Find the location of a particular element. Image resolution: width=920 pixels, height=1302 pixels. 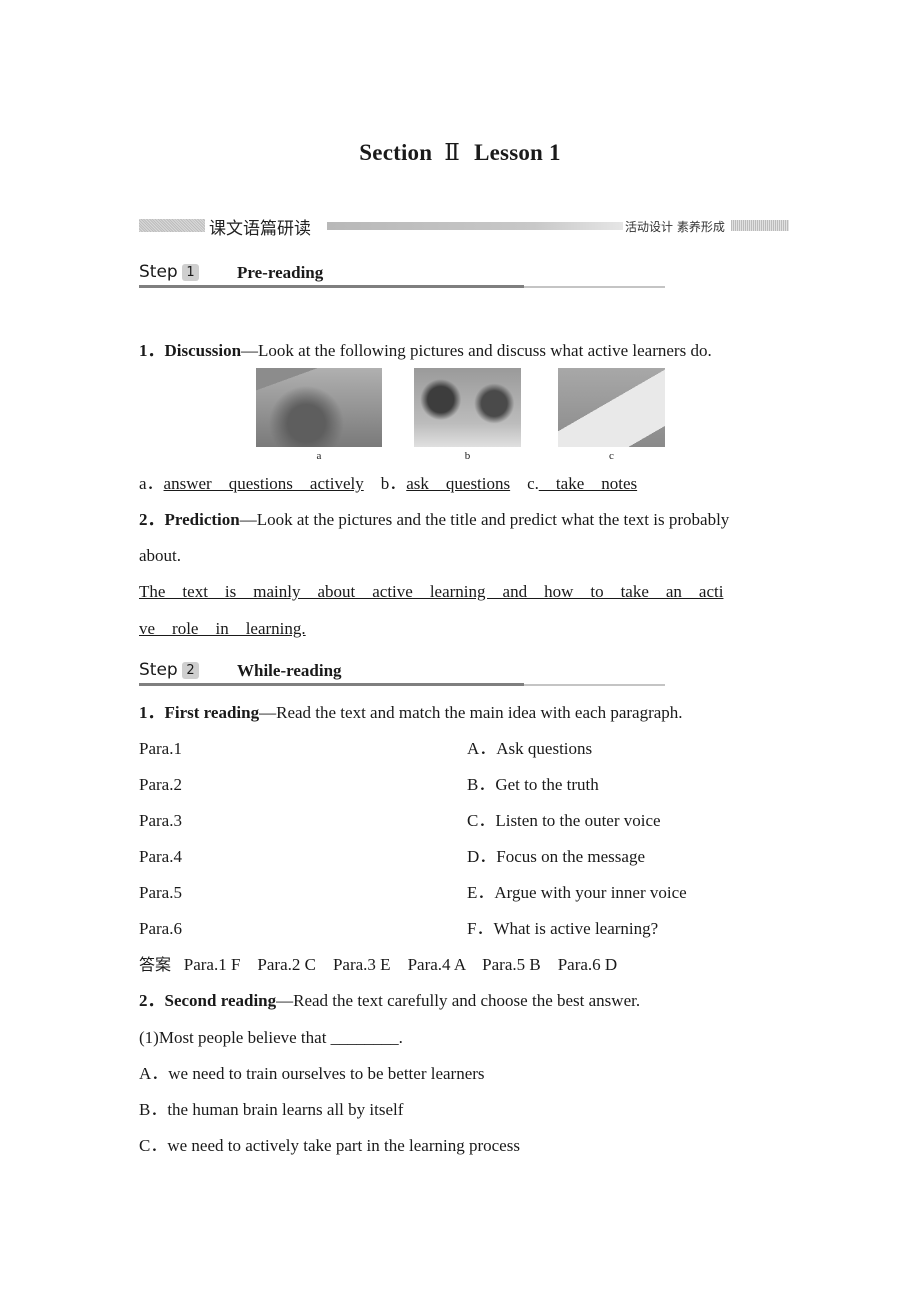

classroom-photo is located at coordinates (319, 407).